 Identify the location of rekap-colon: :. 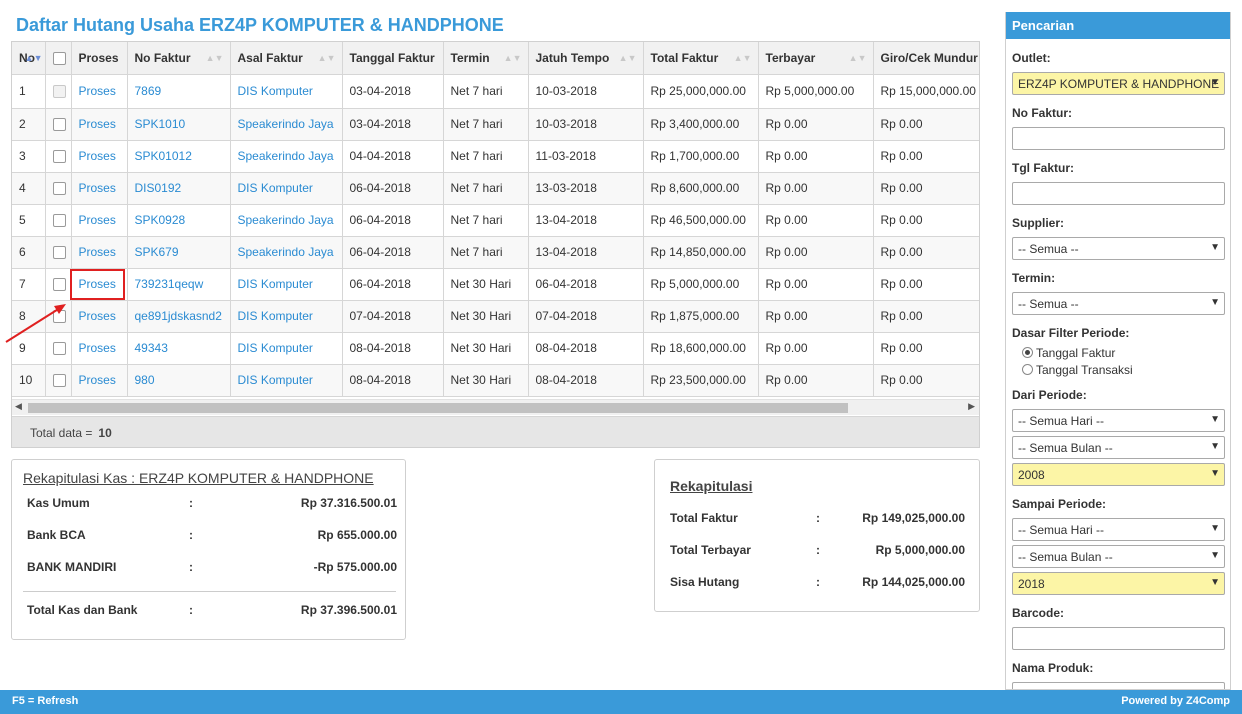
(818, 518).